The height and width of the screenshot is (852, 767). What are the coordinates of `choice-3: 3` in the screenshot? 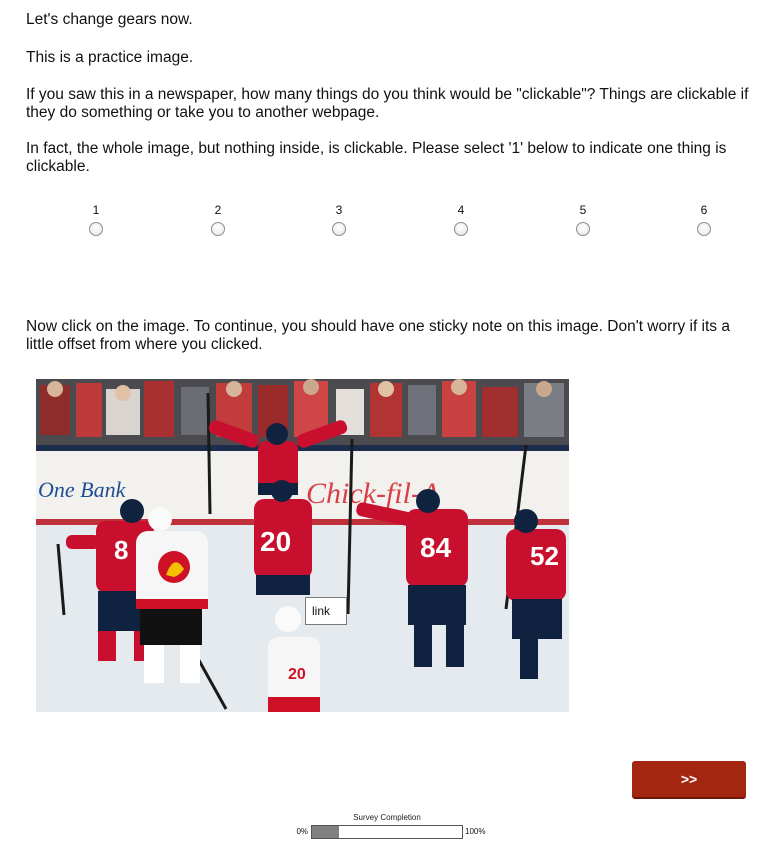 It's located at (339, 222).